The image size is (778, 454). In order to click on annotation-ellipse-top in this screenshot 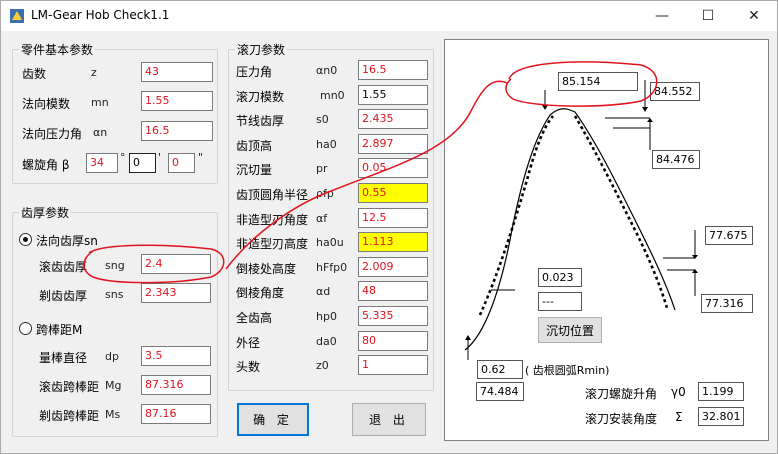, I will do `click(581, 84)`.